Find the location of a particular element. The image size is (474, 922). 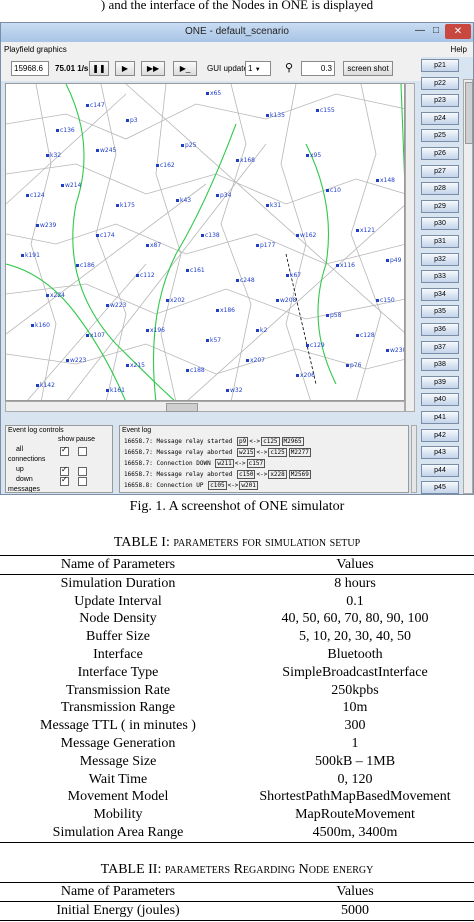

node-button: p21 is located at coordinates (440, 65).